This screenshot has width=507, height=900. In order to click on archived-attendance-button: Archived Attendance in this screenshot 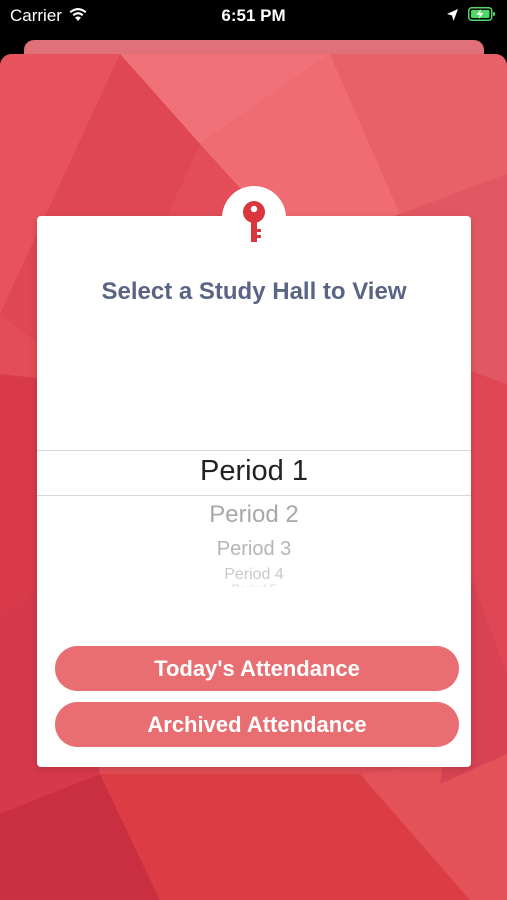, I will do `click(257, 724)`.